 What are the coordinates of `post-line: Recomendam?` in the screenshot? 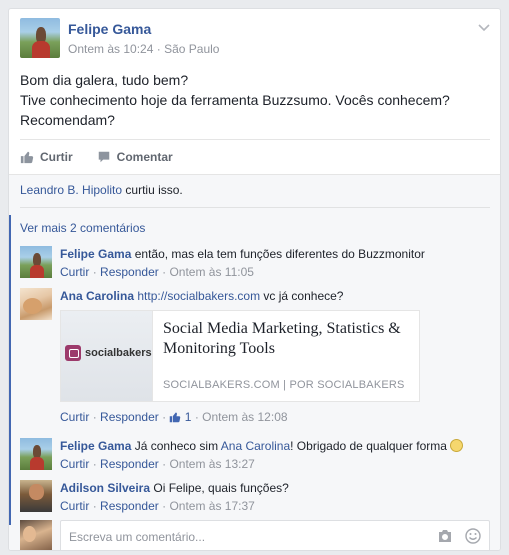 It's located at (67, 120).